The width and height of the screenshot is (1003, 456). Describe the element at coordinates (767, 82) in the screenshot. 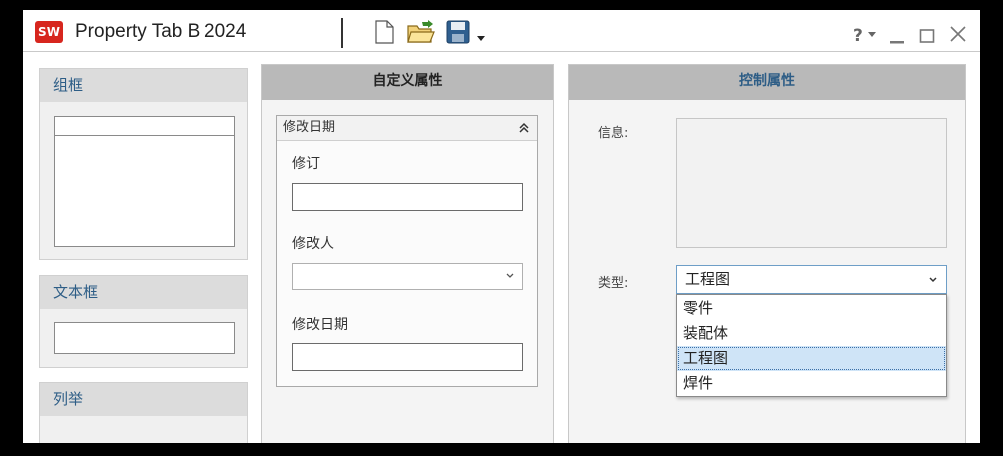

I see `panel-title: 控制属性` at that location.